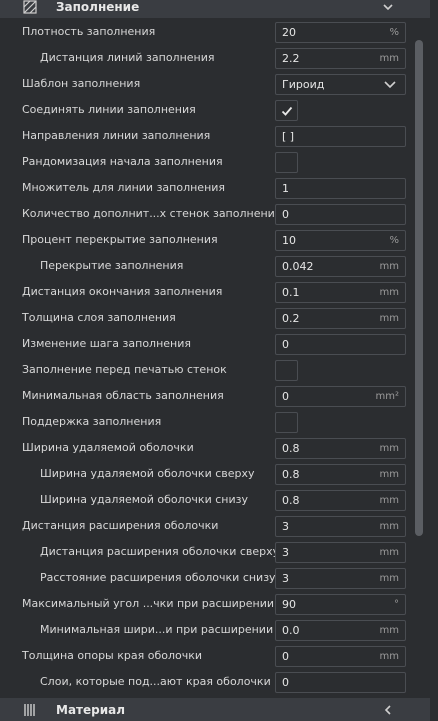  I want to click on setting-row: Рандомизация начала заполнения, so click(206, 162).